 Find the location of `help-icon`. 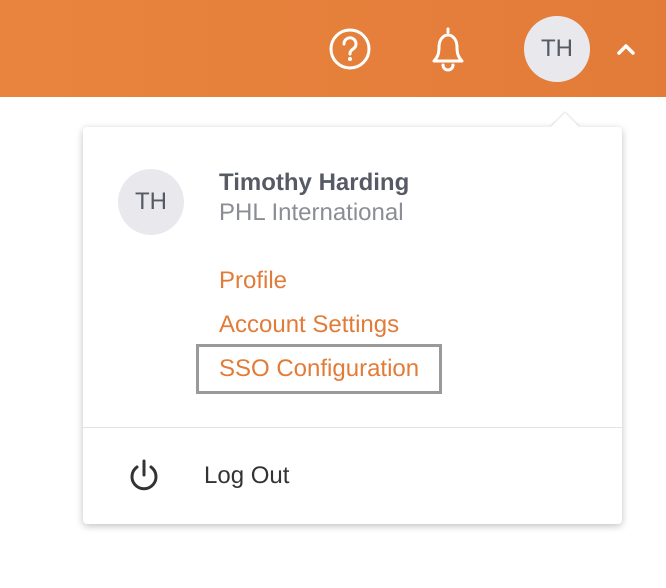

help-icon is located at coordinates (350, 48).